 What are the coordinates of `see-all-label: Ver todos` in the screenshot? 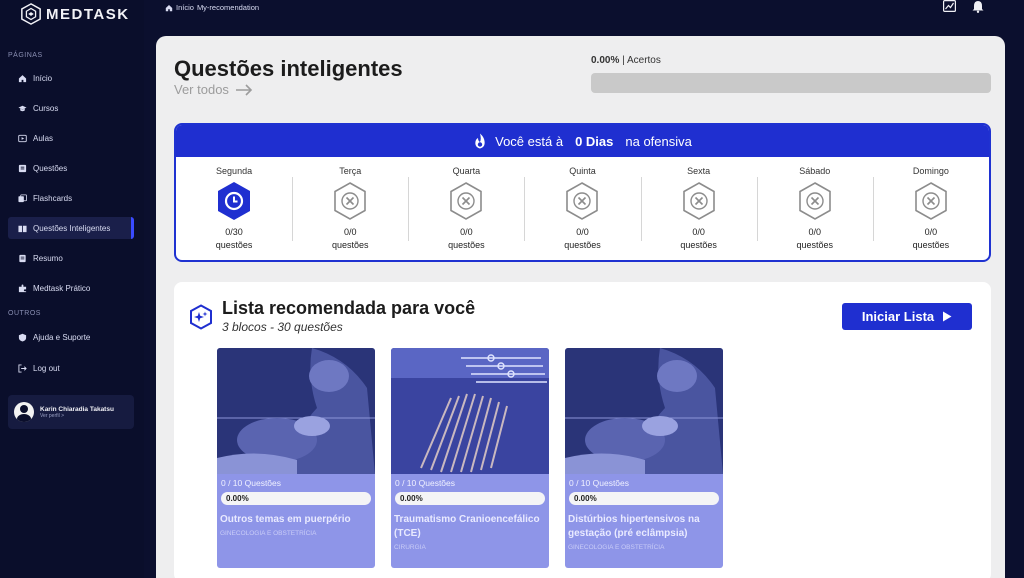 It's located at (201, 89).